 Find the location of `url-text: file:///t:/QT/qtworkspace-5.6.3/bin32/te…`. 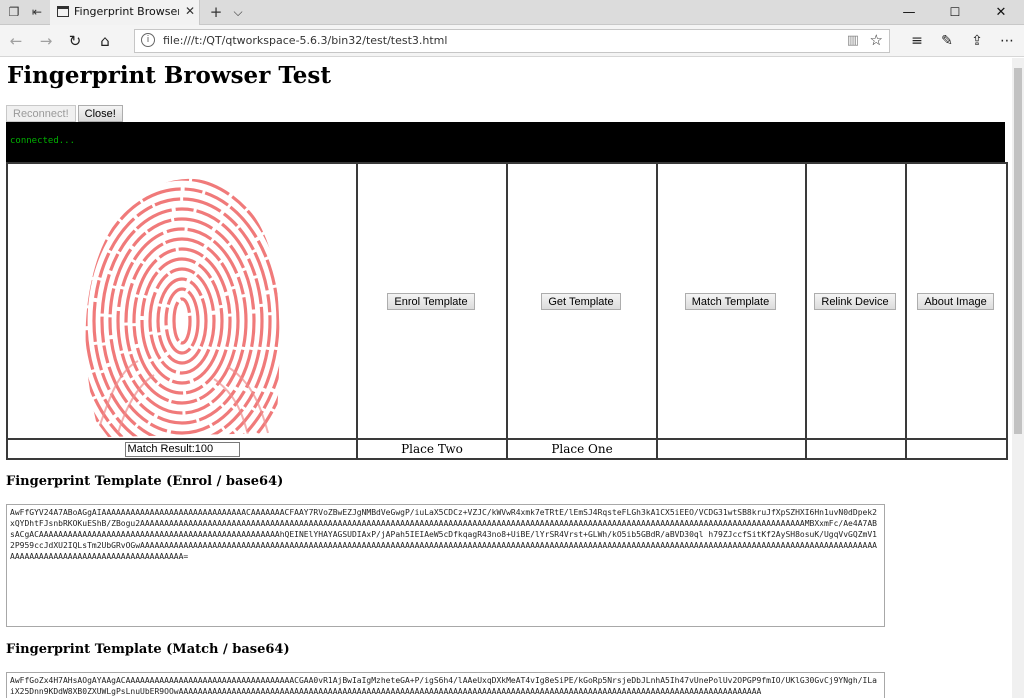

url-text: file:///t:/QT/qtworkspace-5.6.3/bin32/te… is located at coordinates (305, 40).